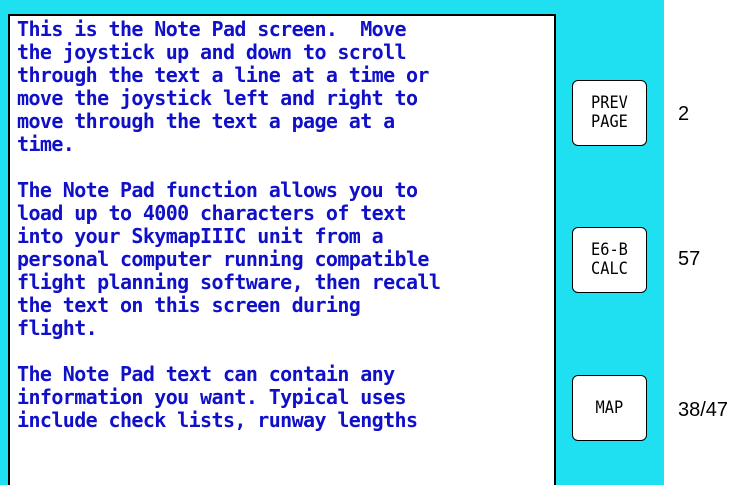 This screenshot has height=485, width=741. Describe the element at coordinates (212, 52) in the screenshot. I see `text-line: the joystick up and down to scroll` at that location.